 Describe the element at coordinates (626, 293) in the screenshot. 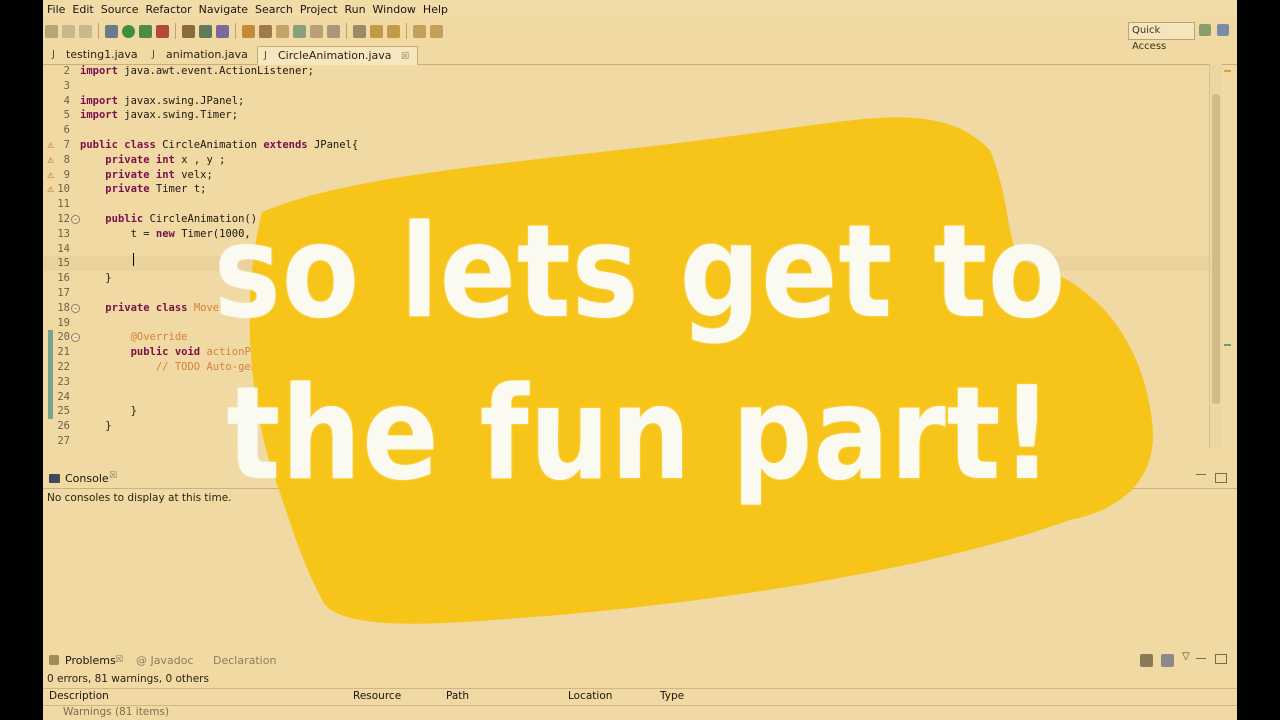

I see `code-line: 17` at that location.